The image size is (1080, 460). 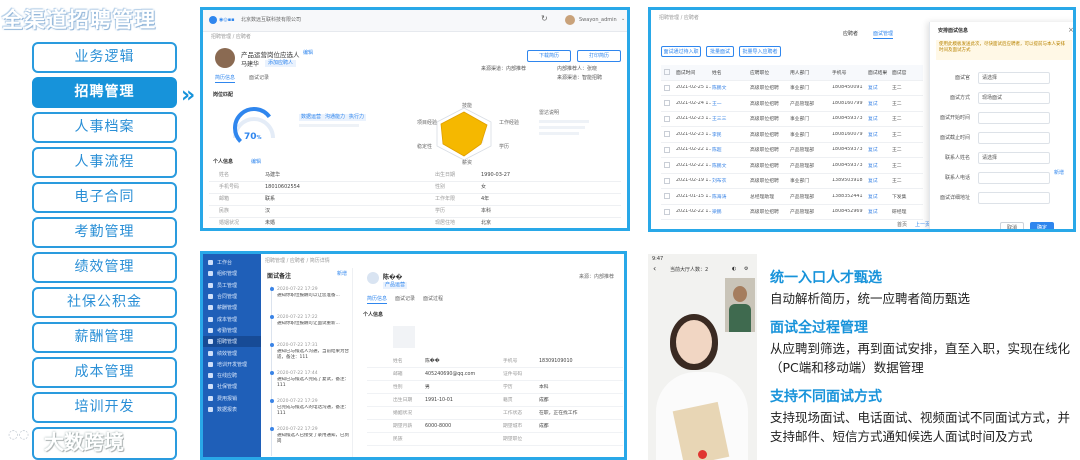 I want to click on hangup-button, so click(x=702, y=454).